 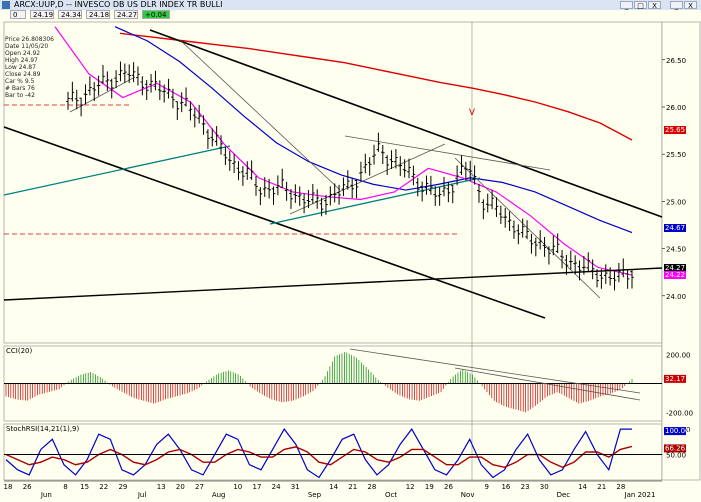 I want to click on info-bar-to: Bar to -42, so click(x=20, y=95).